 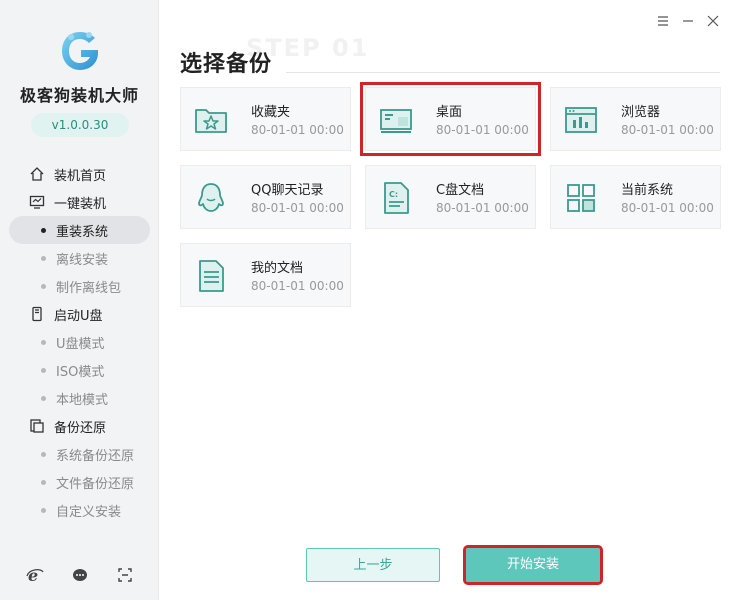 I want to click on sidebar-item-label: 系统备份还原, so click(x=95, y=456).